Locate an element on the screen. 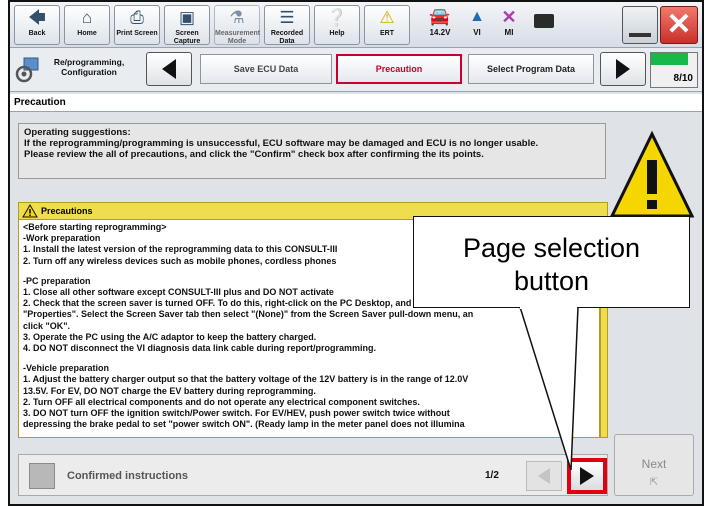 Image resolution: width=711 pixels, height=506 pixels. callout-joint is located at coordinates (548, 307).